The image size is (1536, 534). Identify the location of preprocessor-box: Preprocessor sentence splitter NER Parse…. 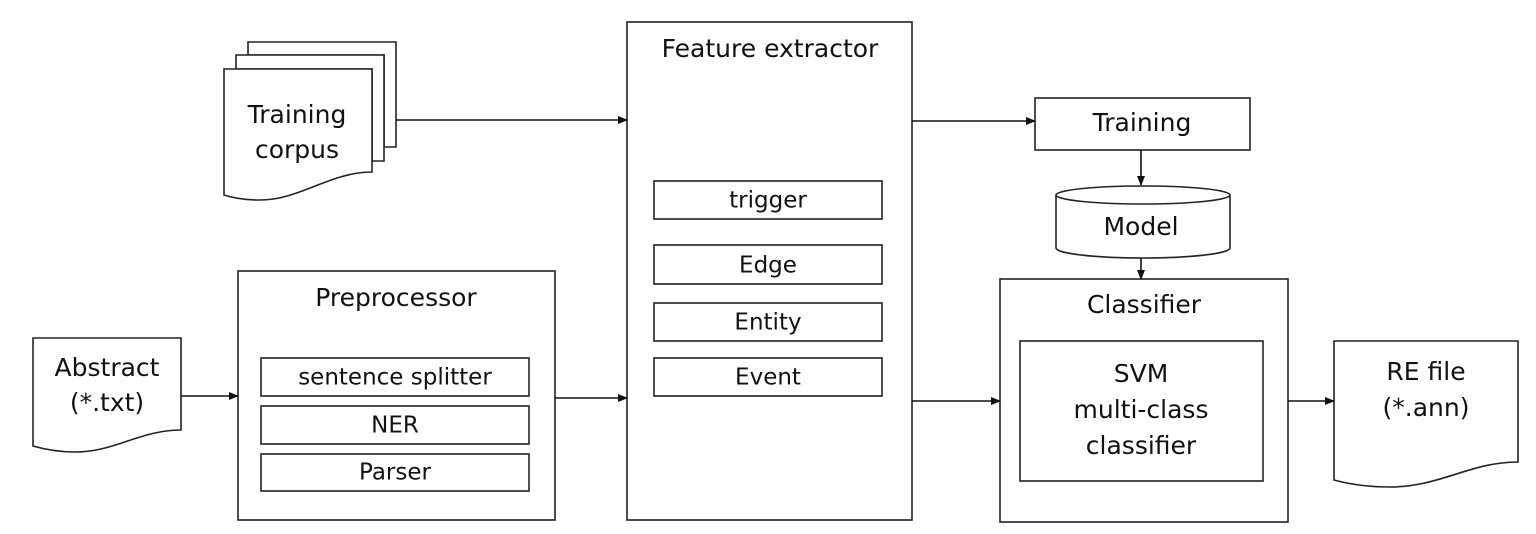
(396, 395).